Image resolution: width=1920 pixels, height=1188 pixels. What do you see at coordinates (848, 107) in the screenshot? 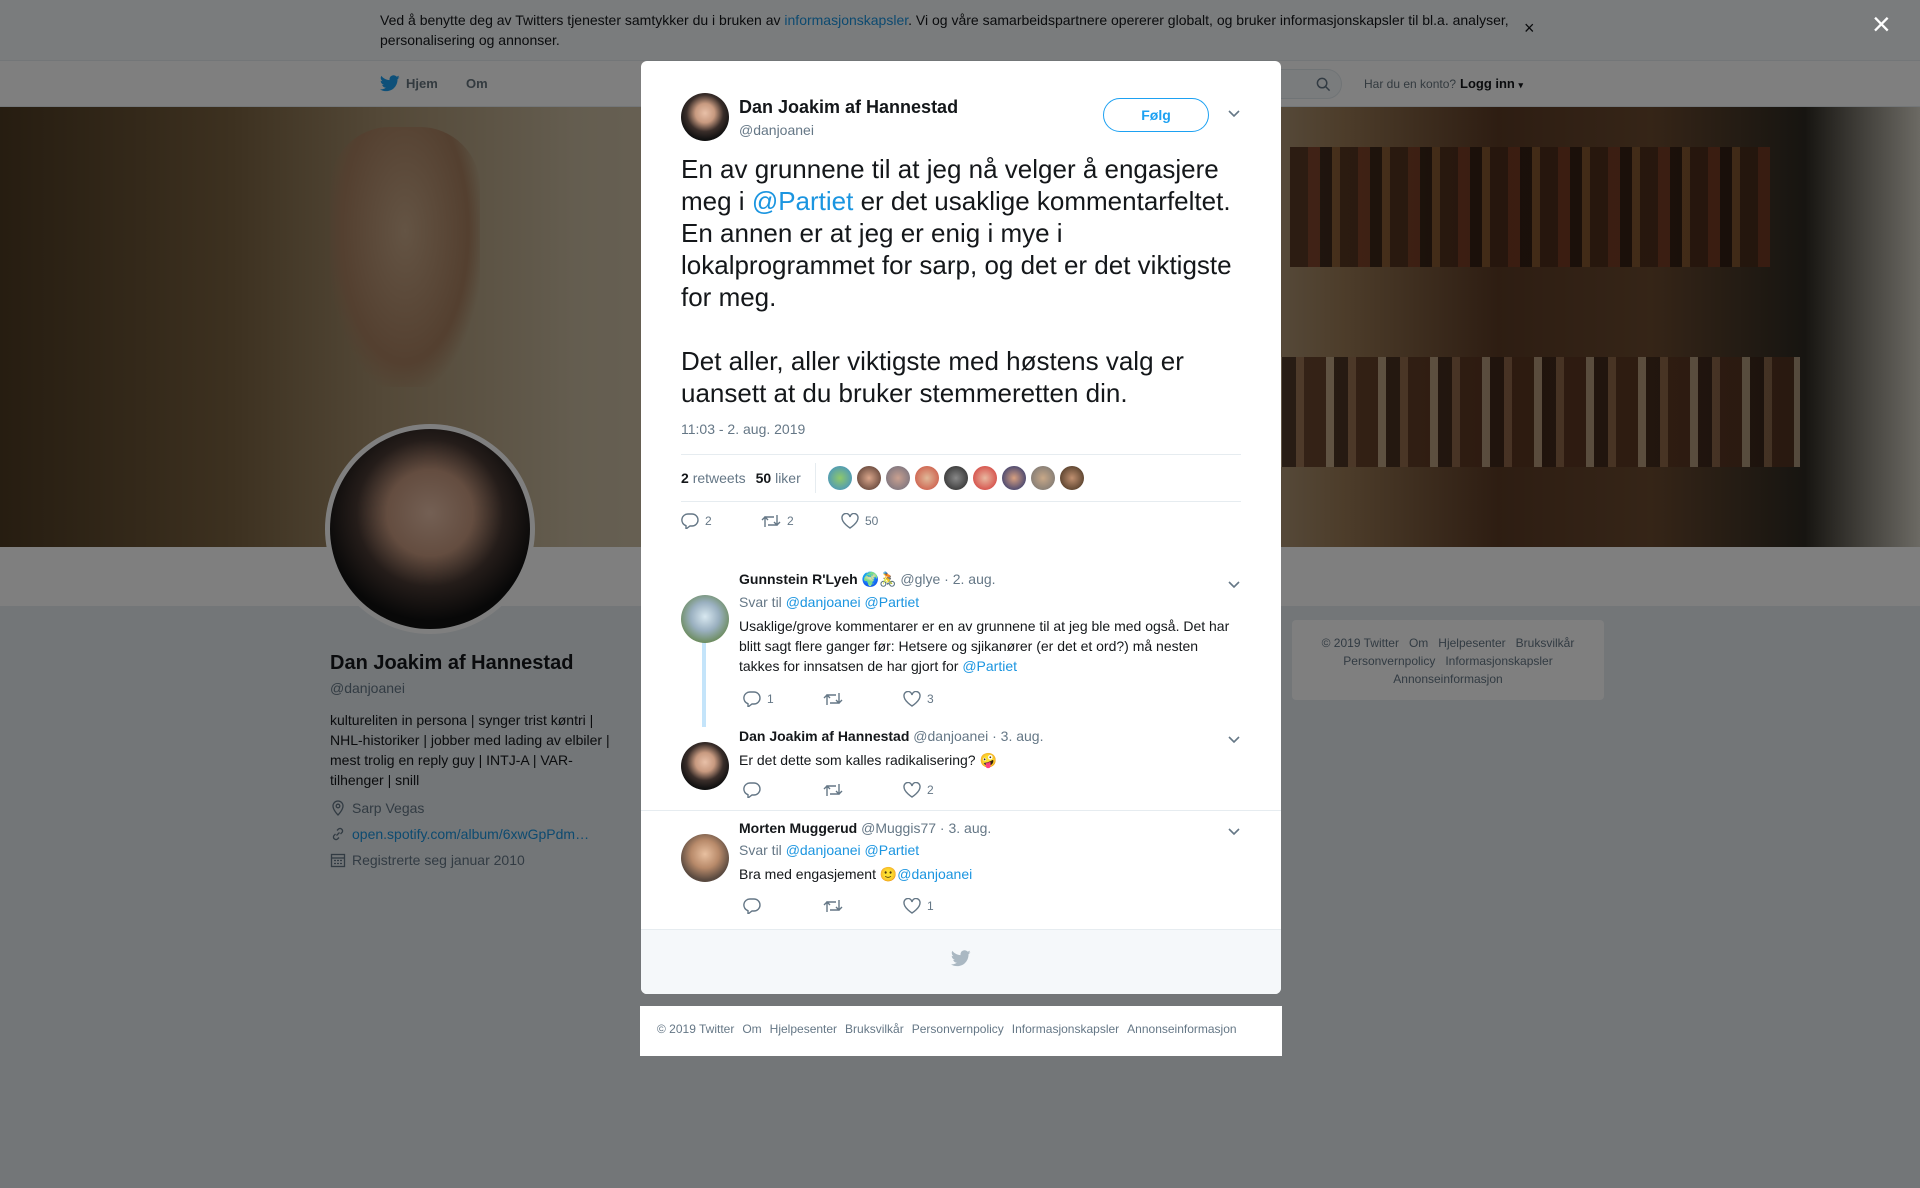
I see `author-name: Dan Joakim af Hannestad` at bounding box center [848, 107].